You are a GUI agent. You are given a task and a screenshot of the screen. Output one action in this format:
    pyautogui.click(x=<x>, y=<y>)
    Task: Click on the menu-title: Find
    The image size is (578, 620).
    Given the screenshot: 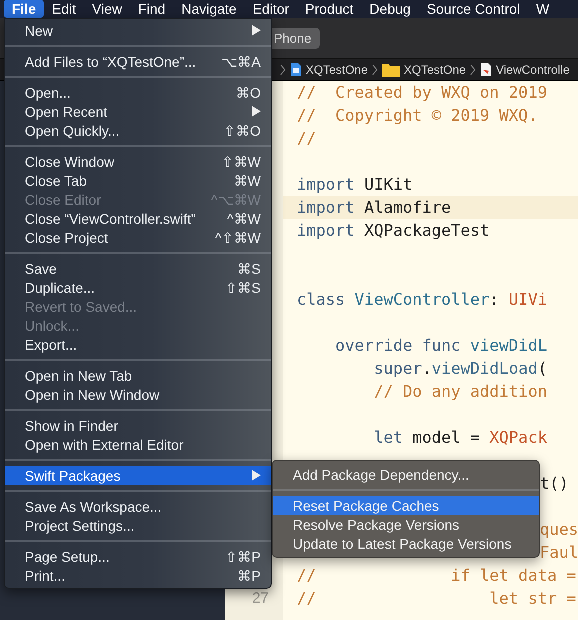 What is the action you would take?
    pyautogui.click(x=152, y=9)
    